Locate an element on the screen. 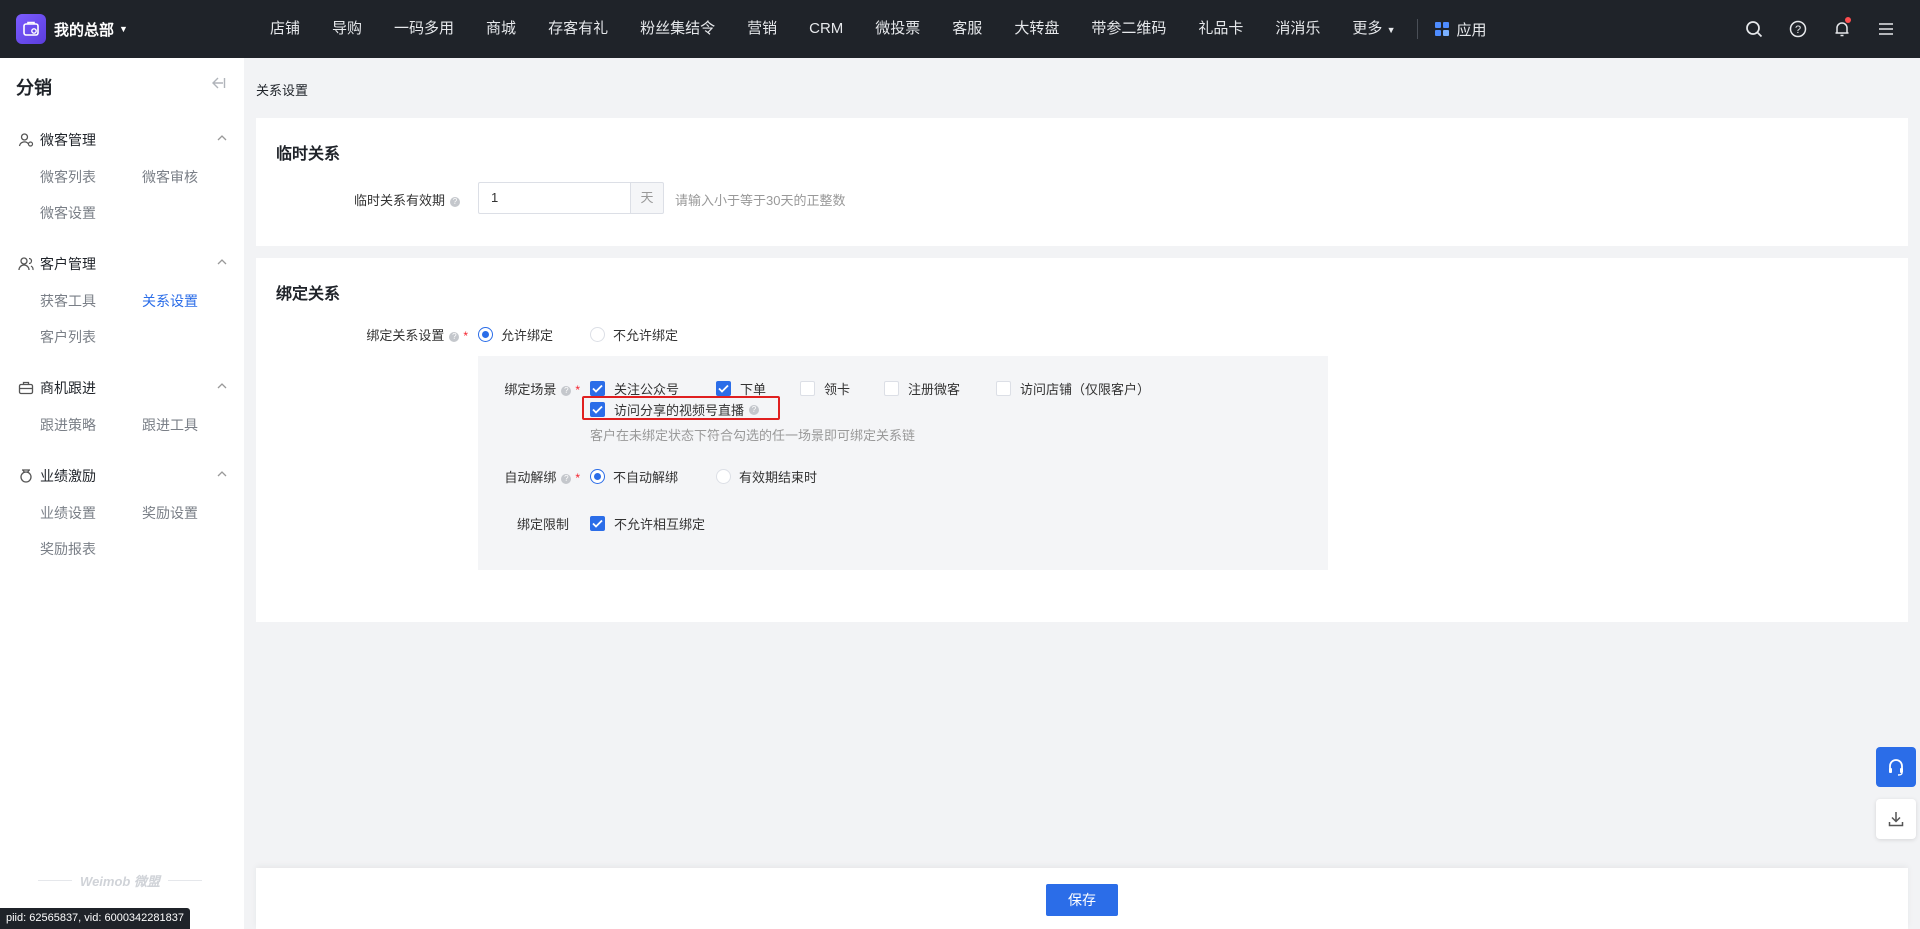  menu-icon is located at coordinates (1886, 29).